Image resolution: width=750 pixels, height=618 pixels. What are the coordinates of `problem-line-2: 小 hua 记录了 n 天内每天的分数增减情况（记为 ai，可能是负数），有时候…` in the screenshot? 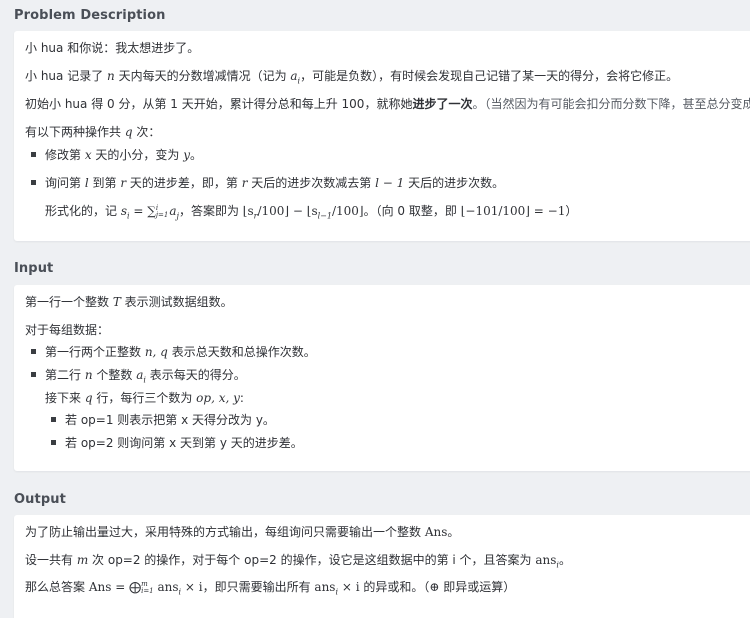 It's located at (352, 77).